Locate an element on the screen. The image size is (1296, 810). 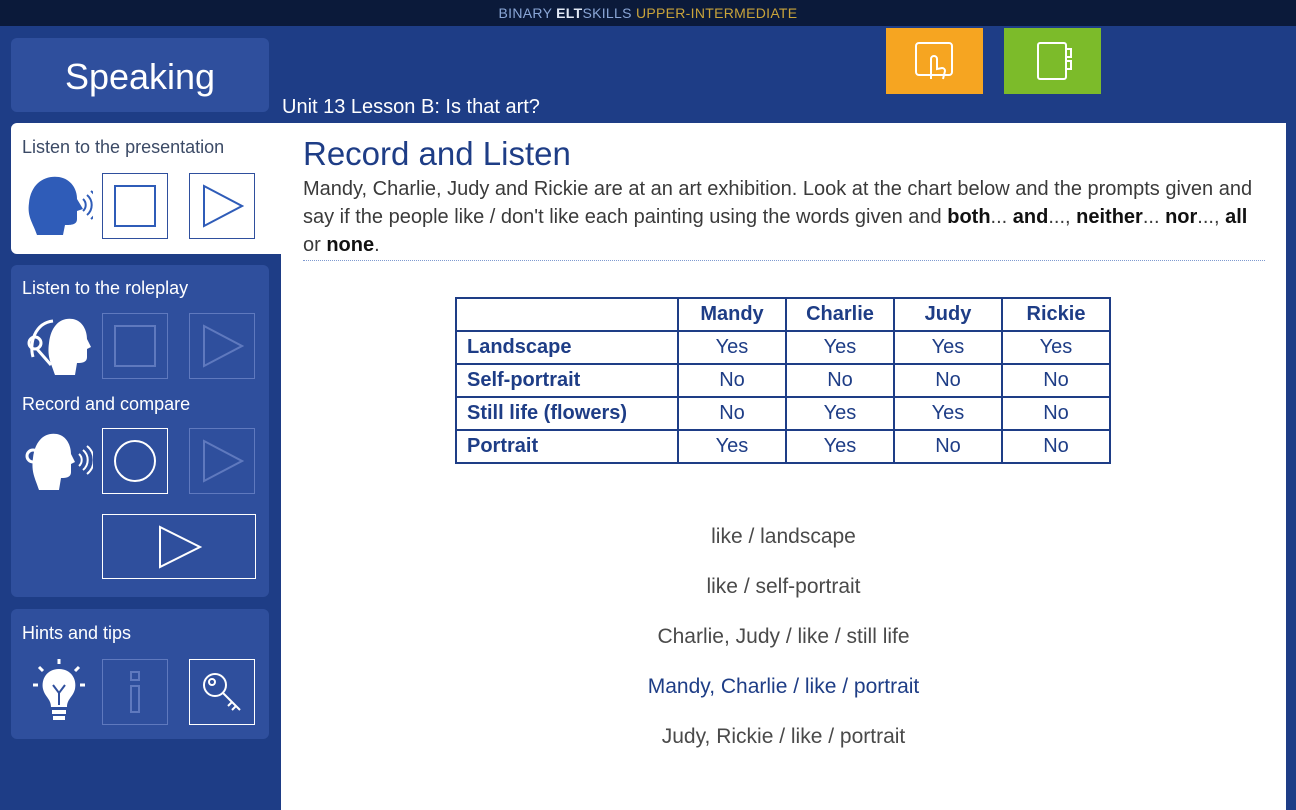
dotted-divider is located at coordinates (784, 260).